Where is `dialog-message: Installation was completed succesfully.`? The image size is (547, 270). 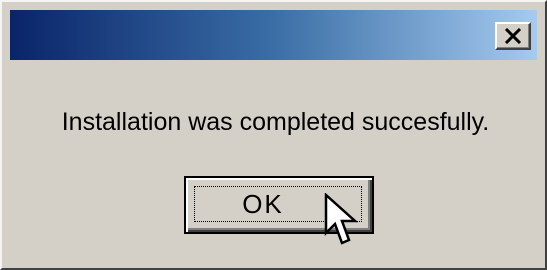
dialog-message: Installation was completed succesfully. is located at coordinates (275, 122).